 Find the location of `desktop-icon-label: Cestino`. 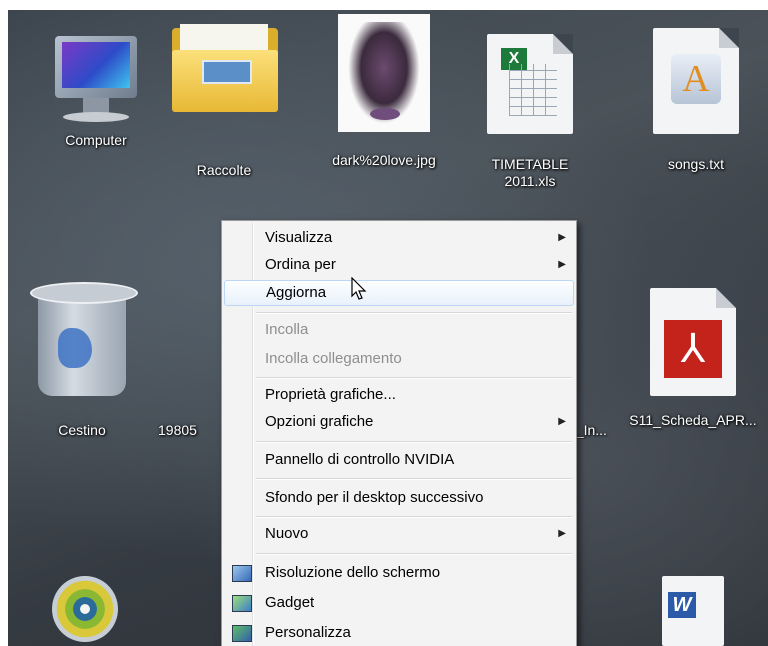

desktop-icon-label: Cestino is located at coordinates (82, 430).